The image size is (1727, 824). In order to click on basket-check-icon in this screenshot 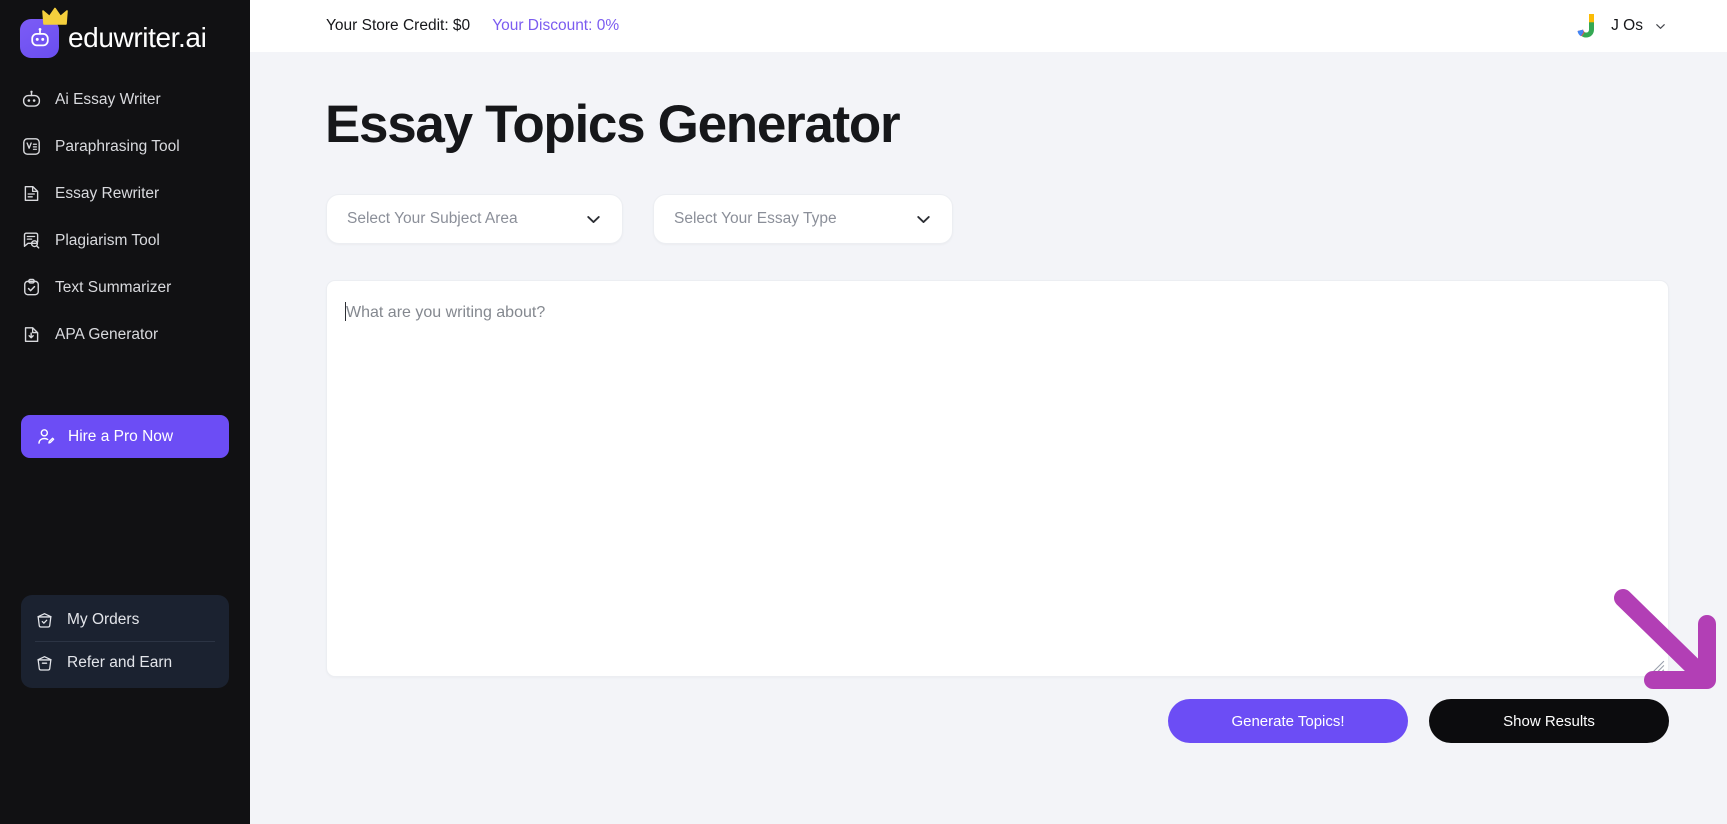, I will do `click(44, 620)`.